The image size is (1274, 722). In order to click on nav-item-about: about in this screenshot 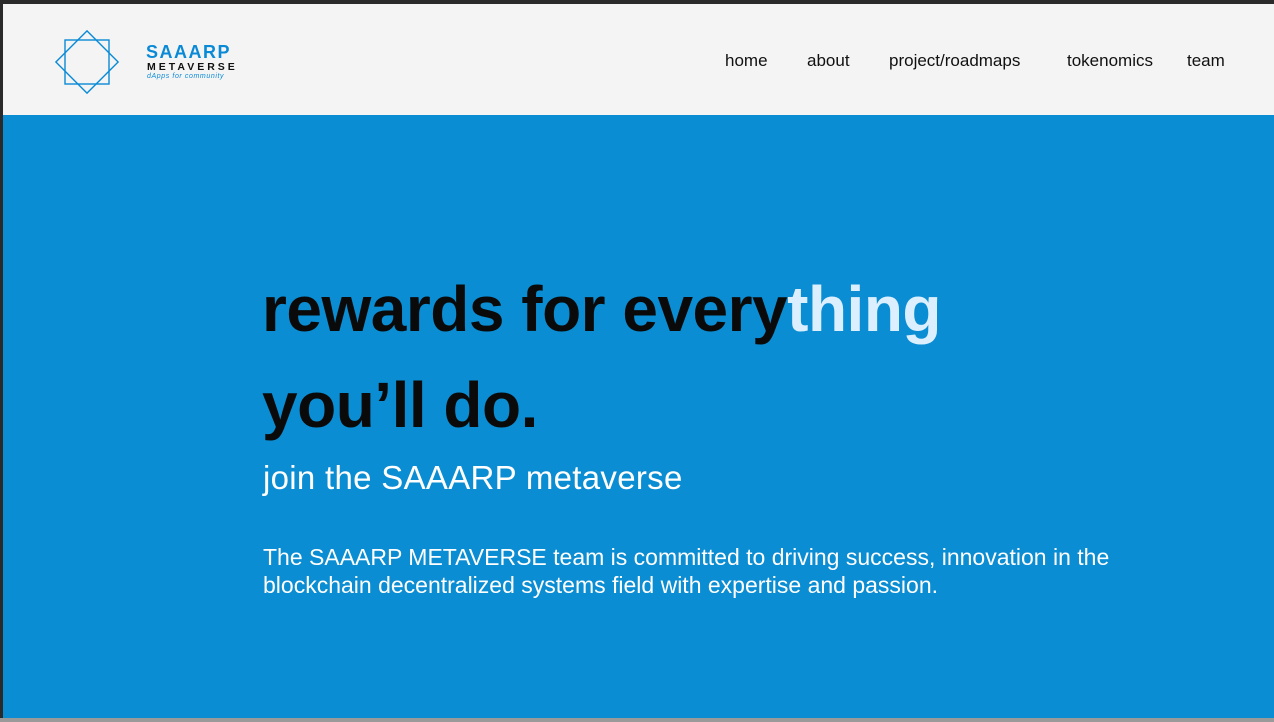, I will do `click(828, 61)`.